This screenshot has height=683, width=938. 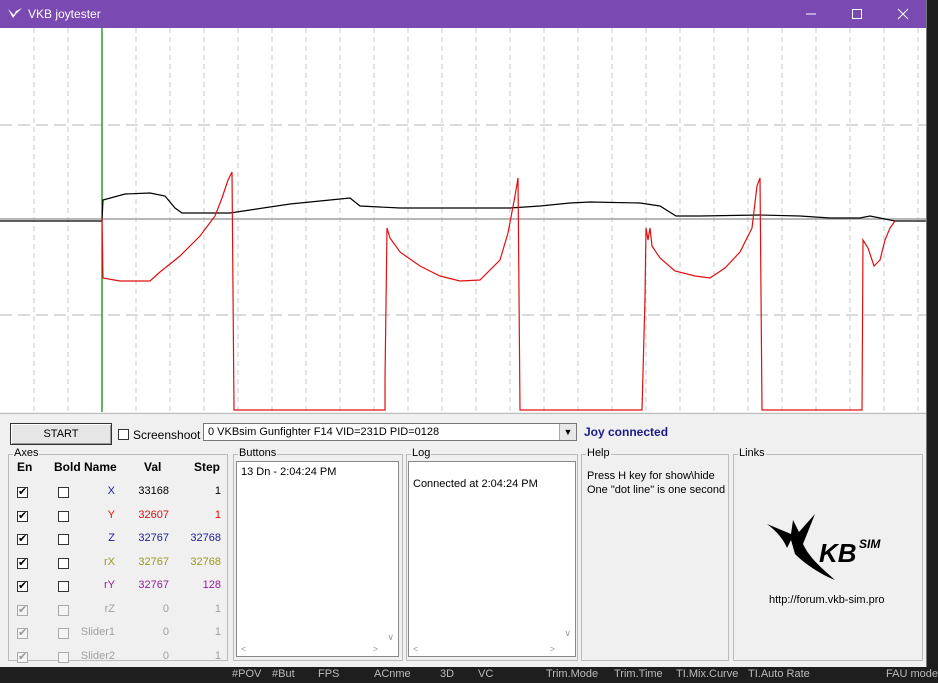 What do you see at coordinates (289, 472) in the screenshot?
I see `list-item: 13 Dn - 2:04:24 PM` at bounding box center [289, 472].